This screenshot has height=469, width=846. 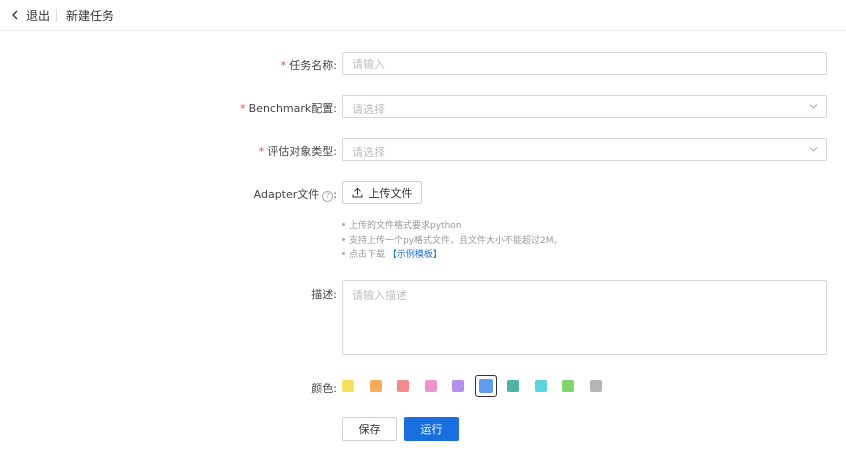 I want to click on hint-size: 支持上传一个py格式文件，且文件大小不能超过2M。, so click(x=452, y=241).